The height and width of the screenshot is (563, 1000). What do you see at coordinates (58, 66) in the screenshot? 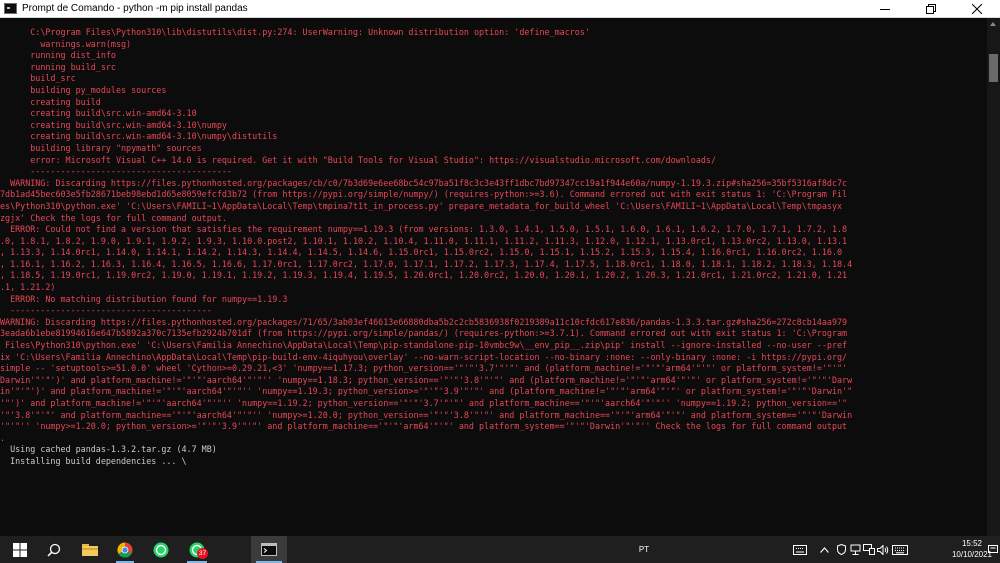
I see `console-line: running build_src` at bounding box center [58, 66].